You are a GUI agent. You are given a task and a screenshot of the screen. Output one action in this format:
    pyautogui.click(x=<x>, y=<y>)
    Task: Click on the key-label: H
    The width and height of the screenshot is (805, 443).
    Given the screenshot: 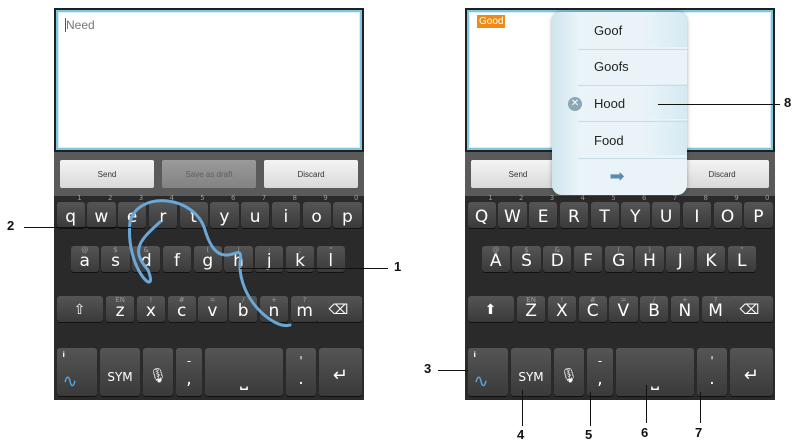 What is the action you would take?
    pyautogui.click(x=649, y=261)
    